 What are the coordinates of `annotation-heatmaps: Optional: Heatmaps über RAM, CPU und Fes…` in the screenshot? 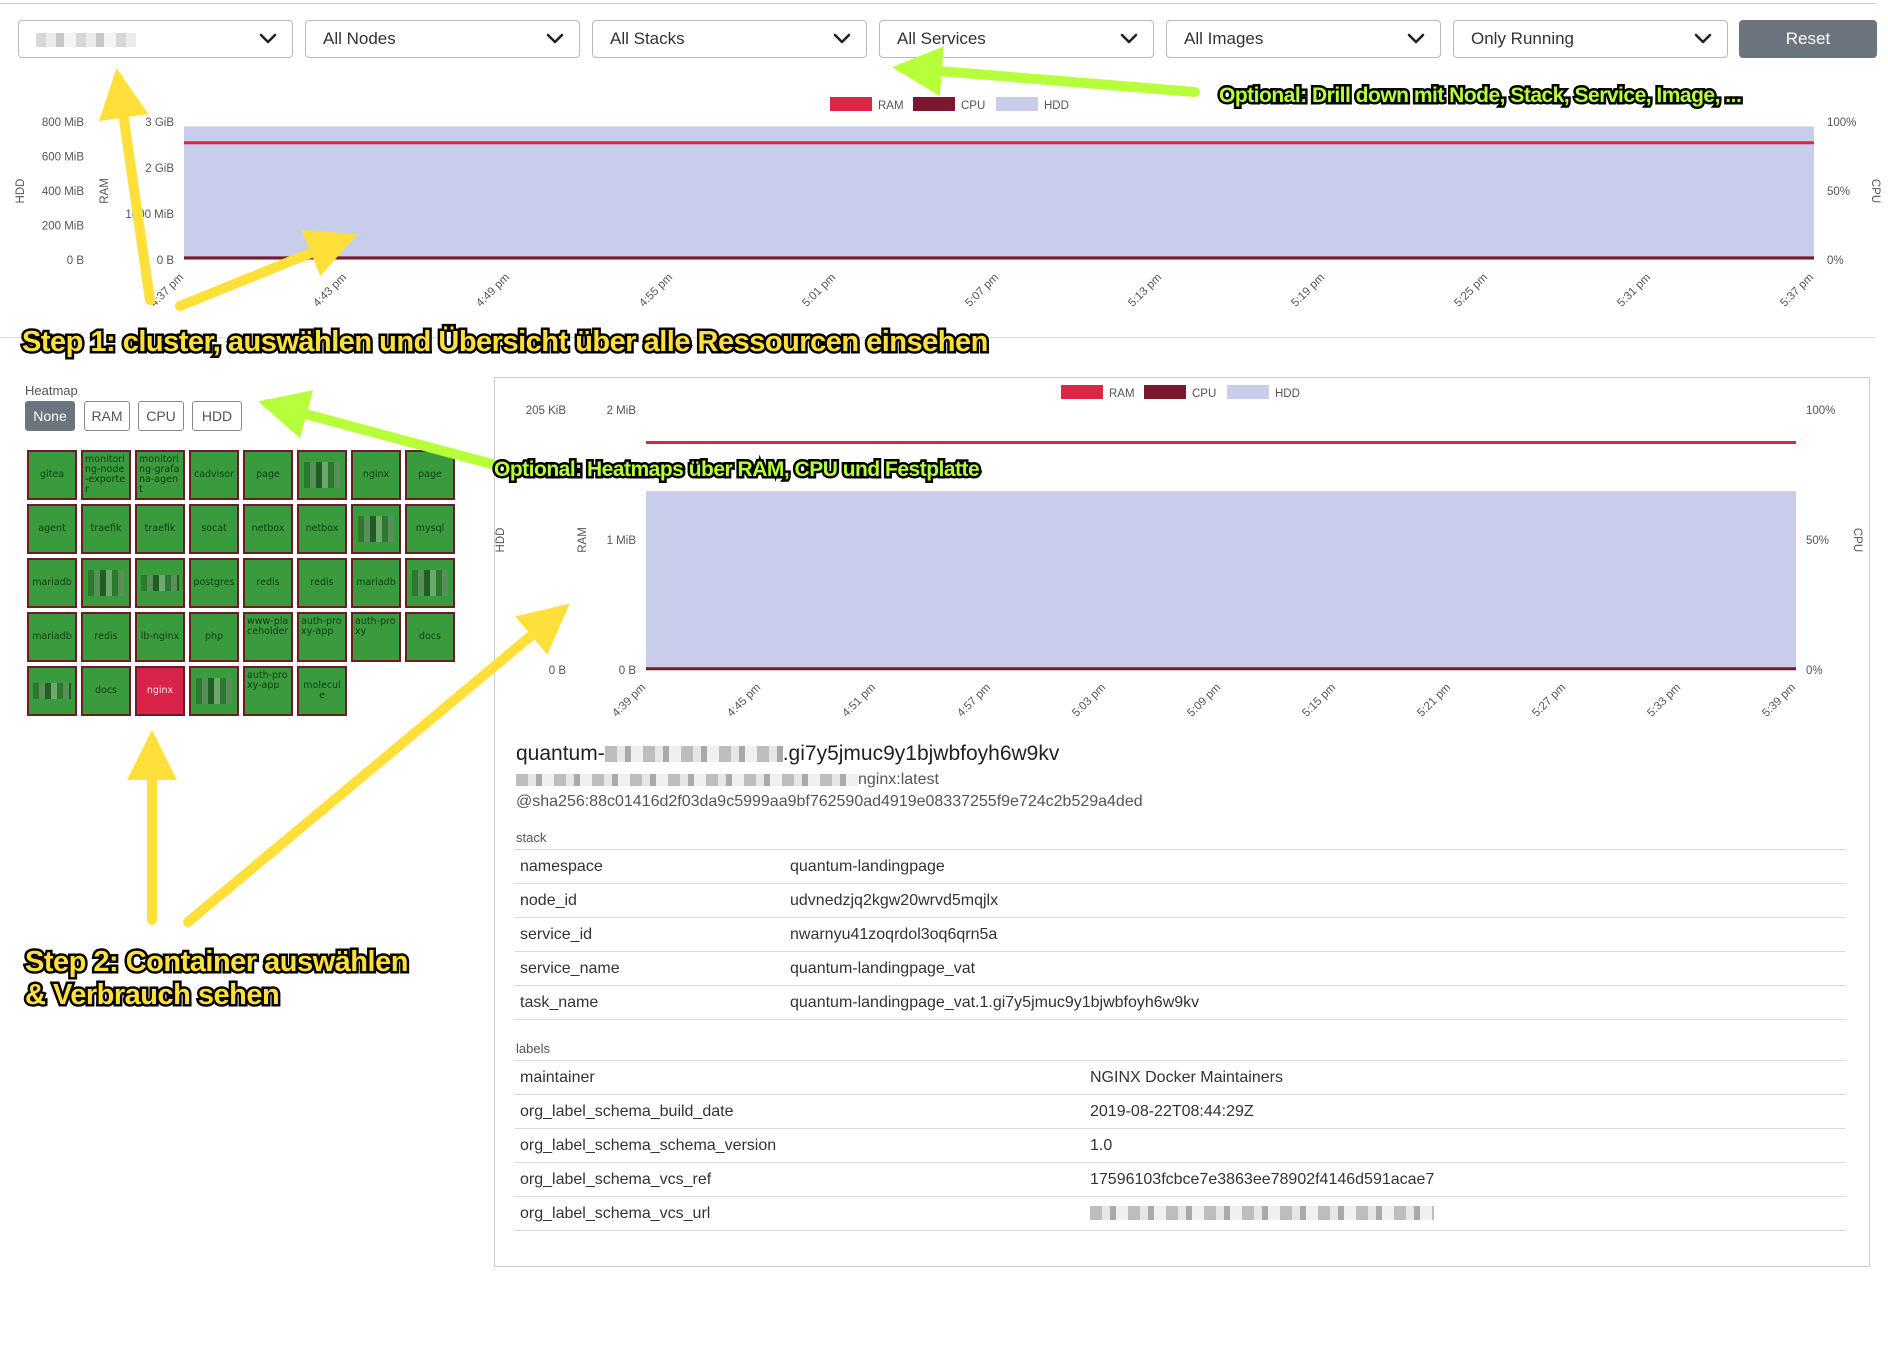 It's located at (736, 470).